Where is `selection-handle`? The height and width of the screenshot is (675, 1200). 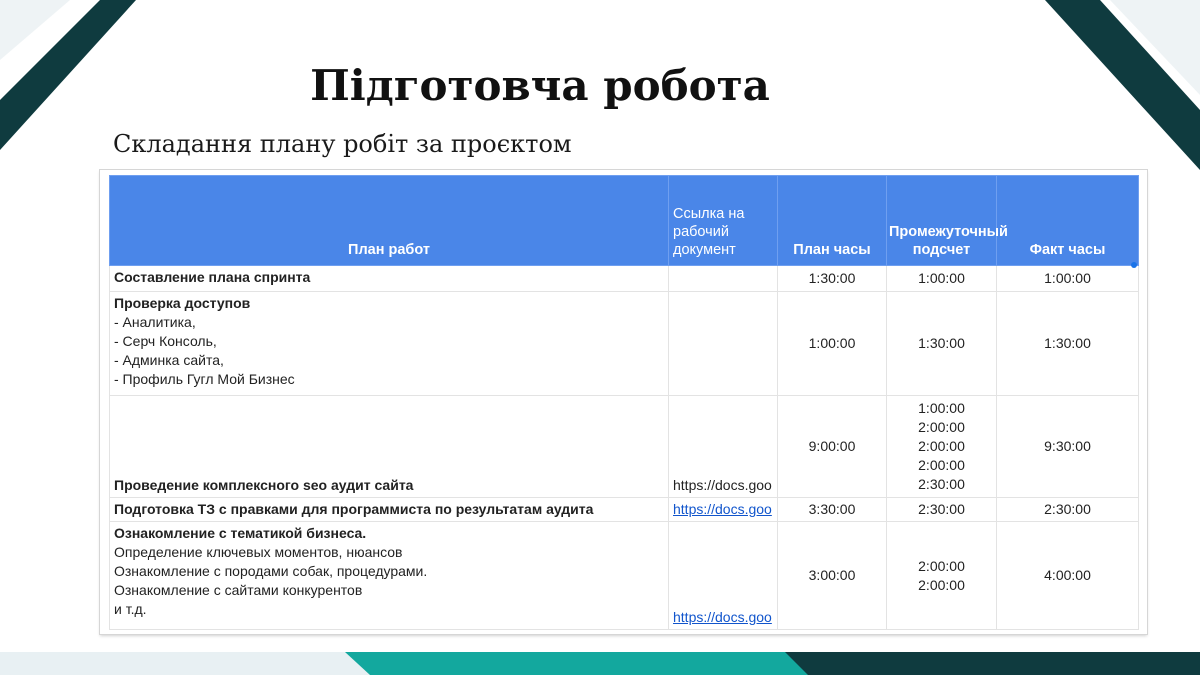 selection-handle is located at coordinates (1134, 265).